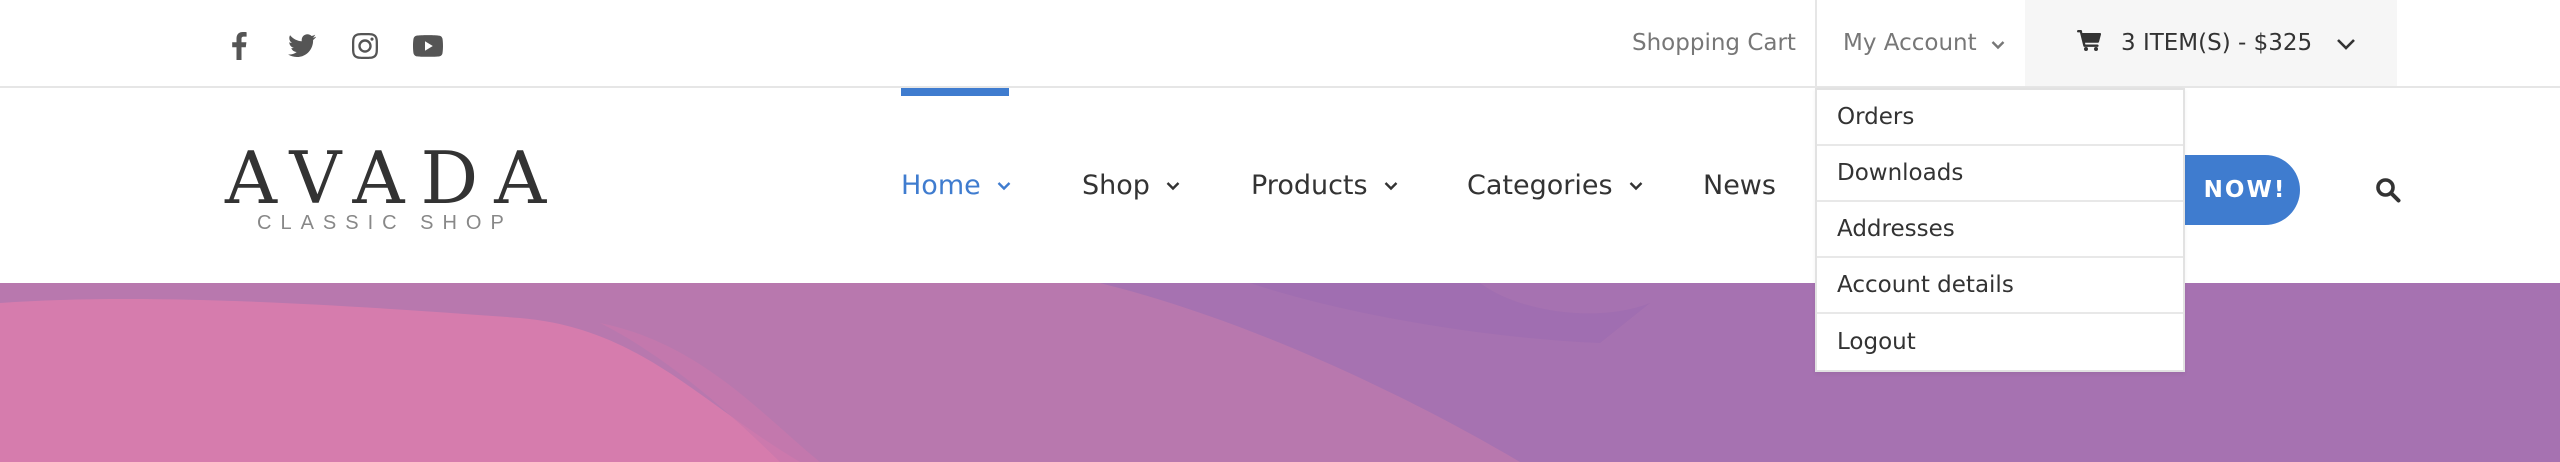  I want to click on nav-item-news: News, so click(1739, 185).